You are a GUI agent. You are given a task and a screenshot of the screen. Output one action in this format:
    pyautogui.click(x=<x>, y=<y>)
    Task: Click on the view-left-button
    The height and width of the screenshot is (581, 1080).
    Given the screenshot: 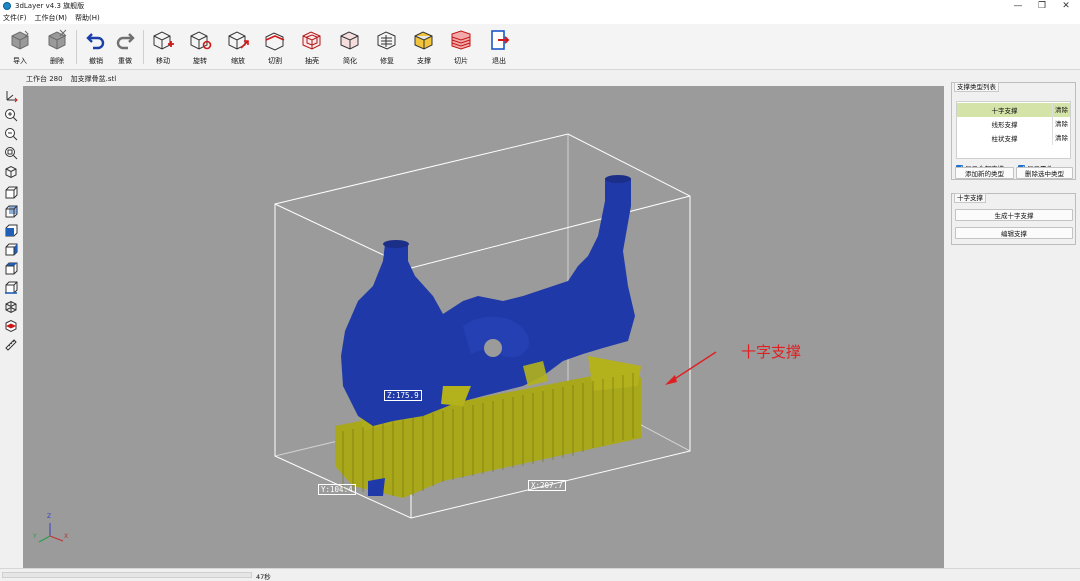 What is the action you would take?
    pyautogui.click(x=10, y=230)
    